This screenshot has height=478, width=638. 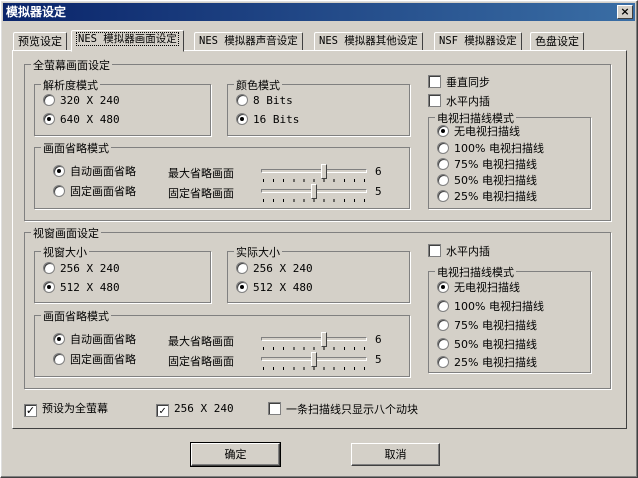 What do you see at coordinates (127, 41) in the screenshot?
I see `tab-nes-video: NES 模拟器画面设定` at bounding box center [127, 41].